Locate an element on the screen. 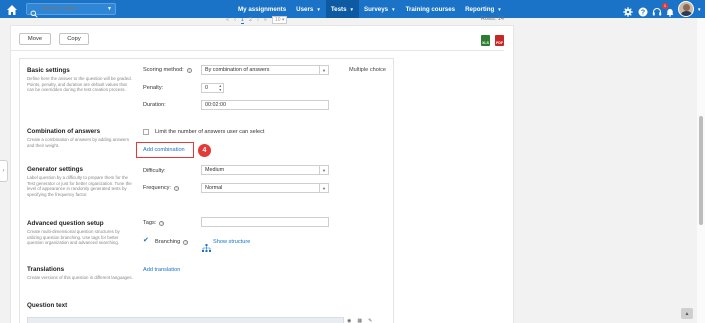 The height and width of the screenshot is (323, 705). page-2-button: 2 is located at coordinates (250, 20).